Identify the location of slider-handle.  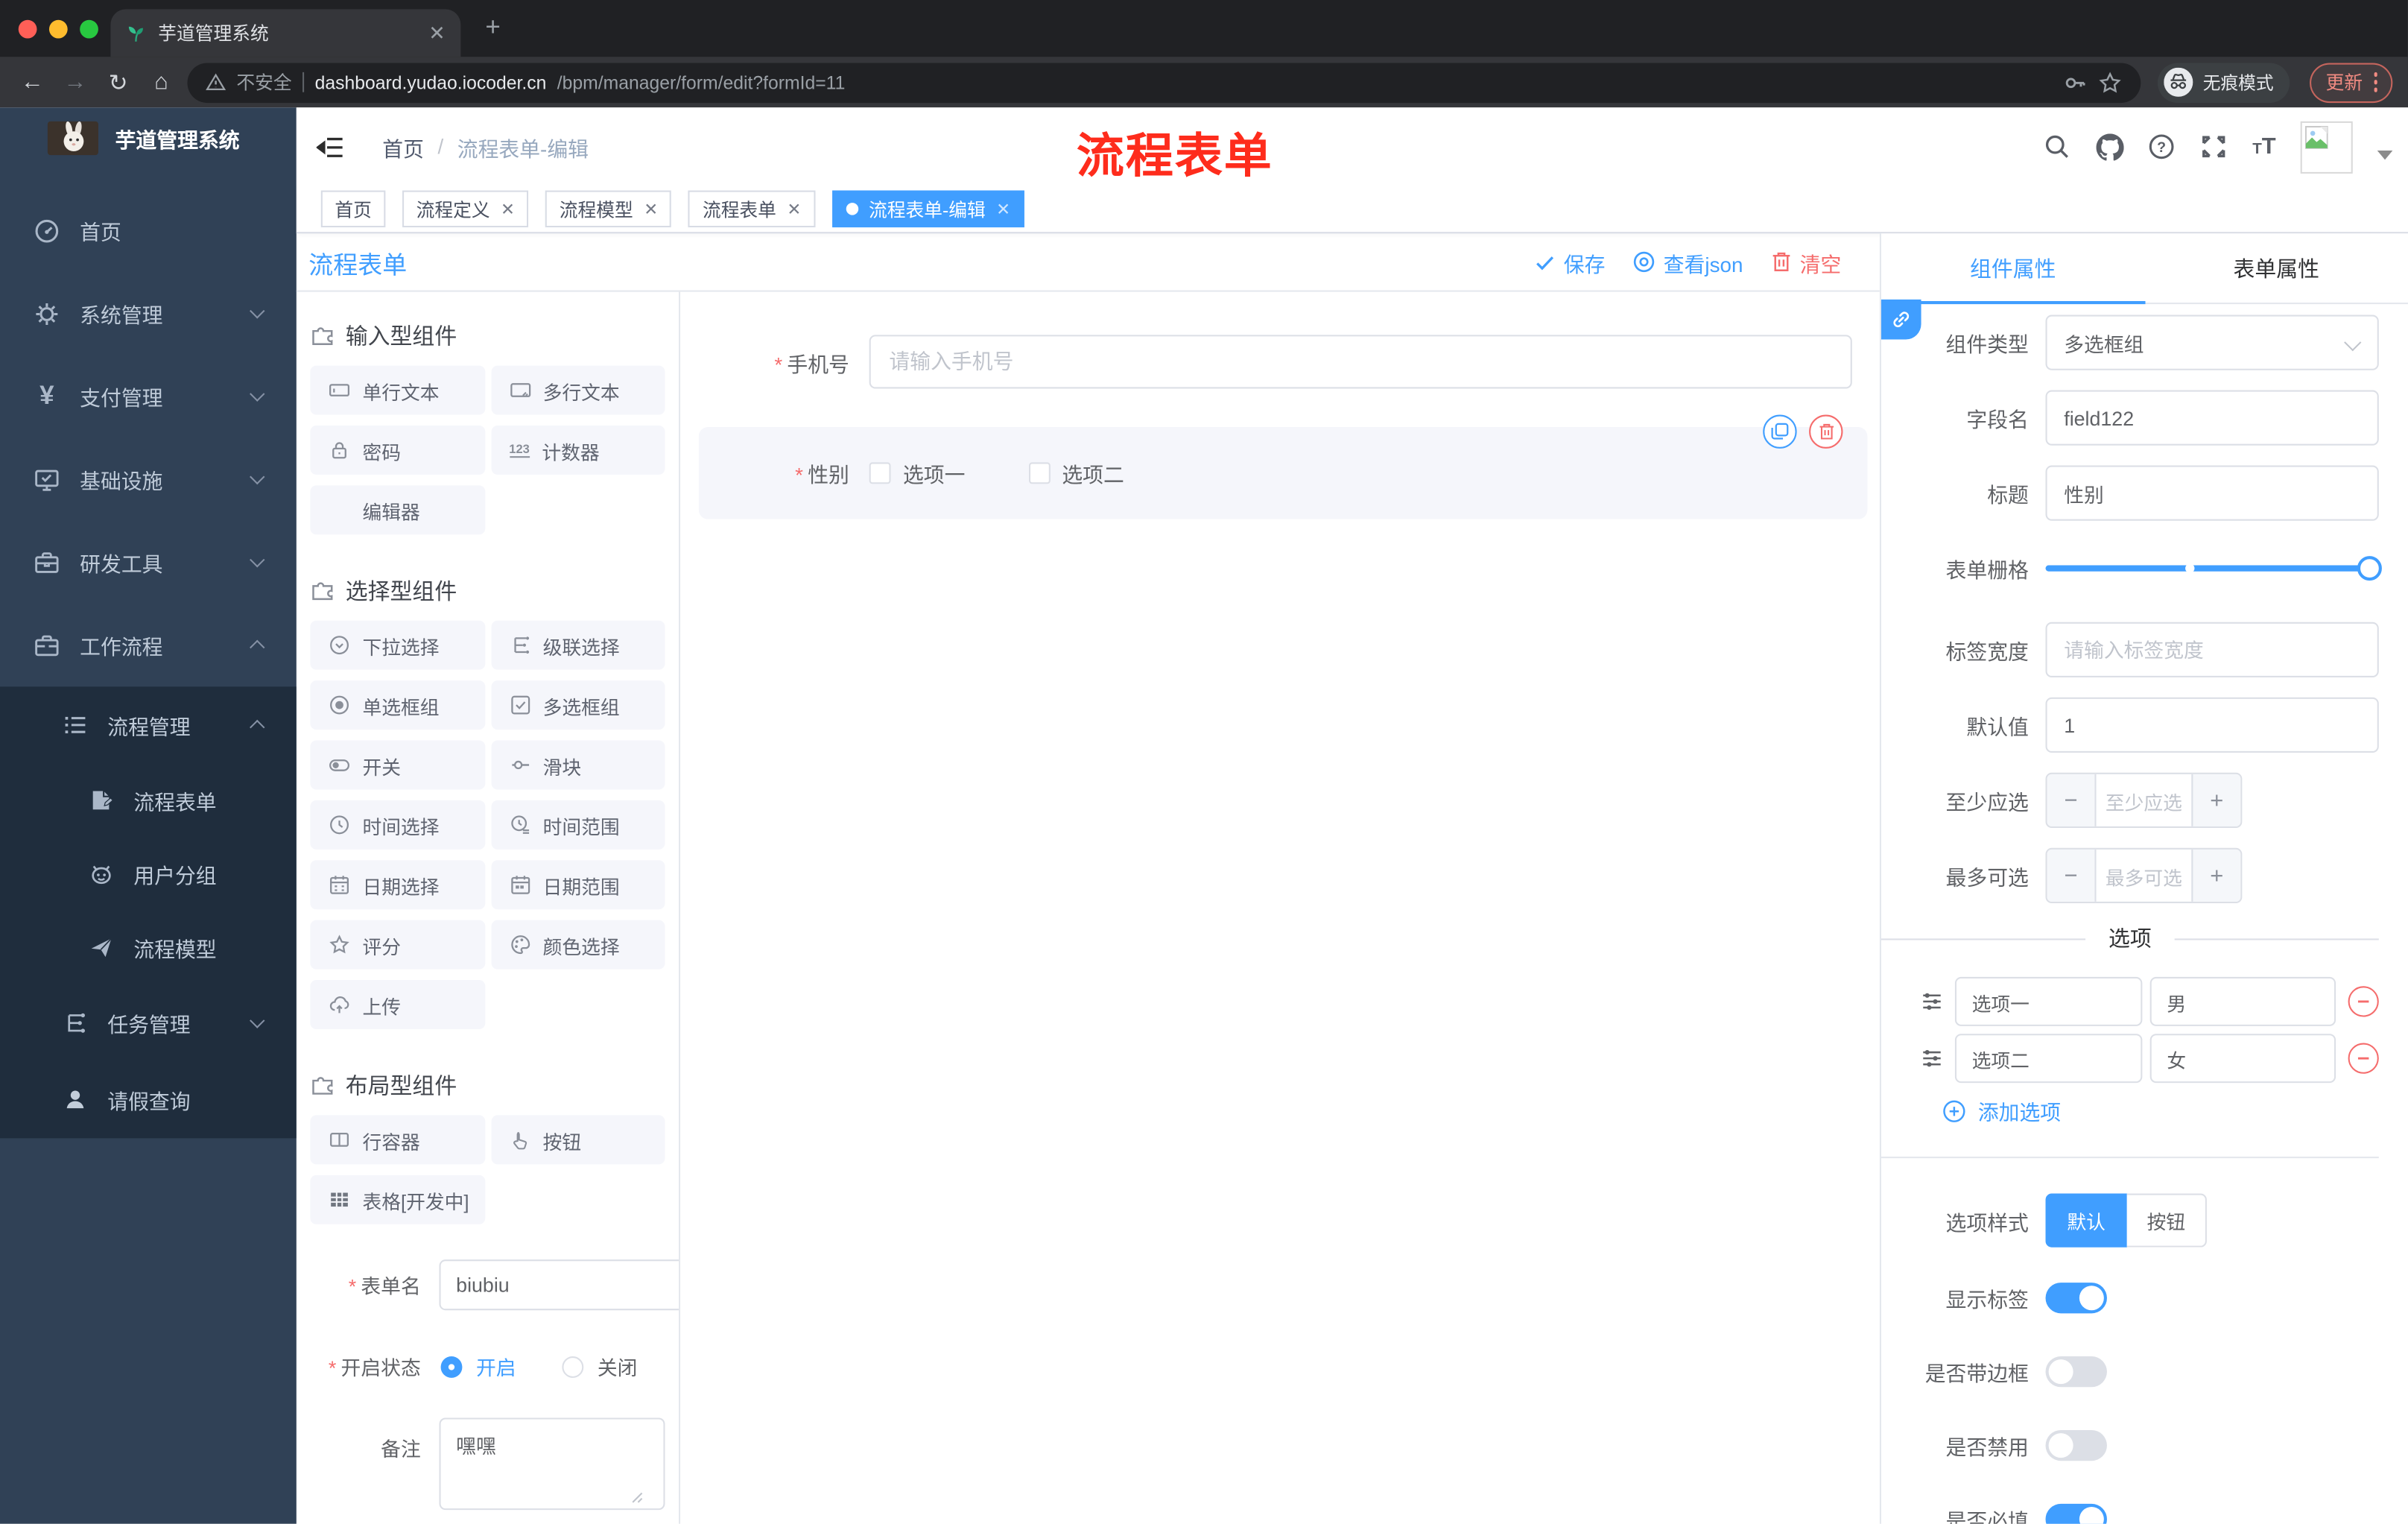
(2369, 568).